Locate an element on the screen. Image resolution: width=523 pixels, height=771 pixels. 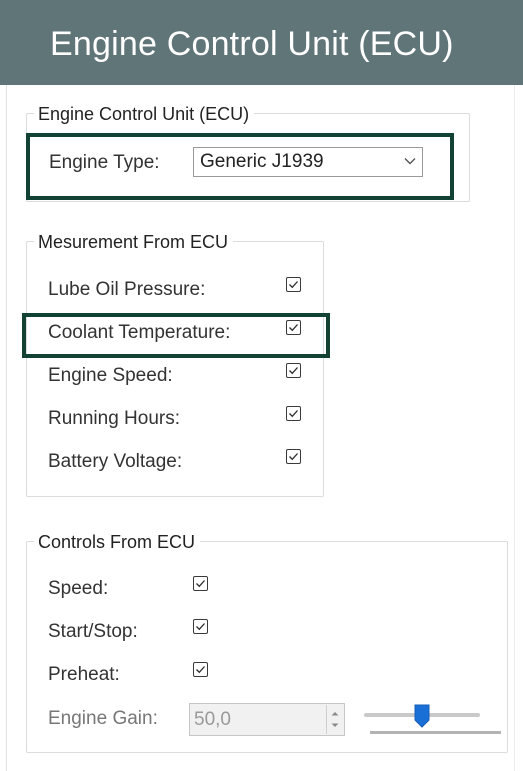
left-border is located at coordinates (6, 428).